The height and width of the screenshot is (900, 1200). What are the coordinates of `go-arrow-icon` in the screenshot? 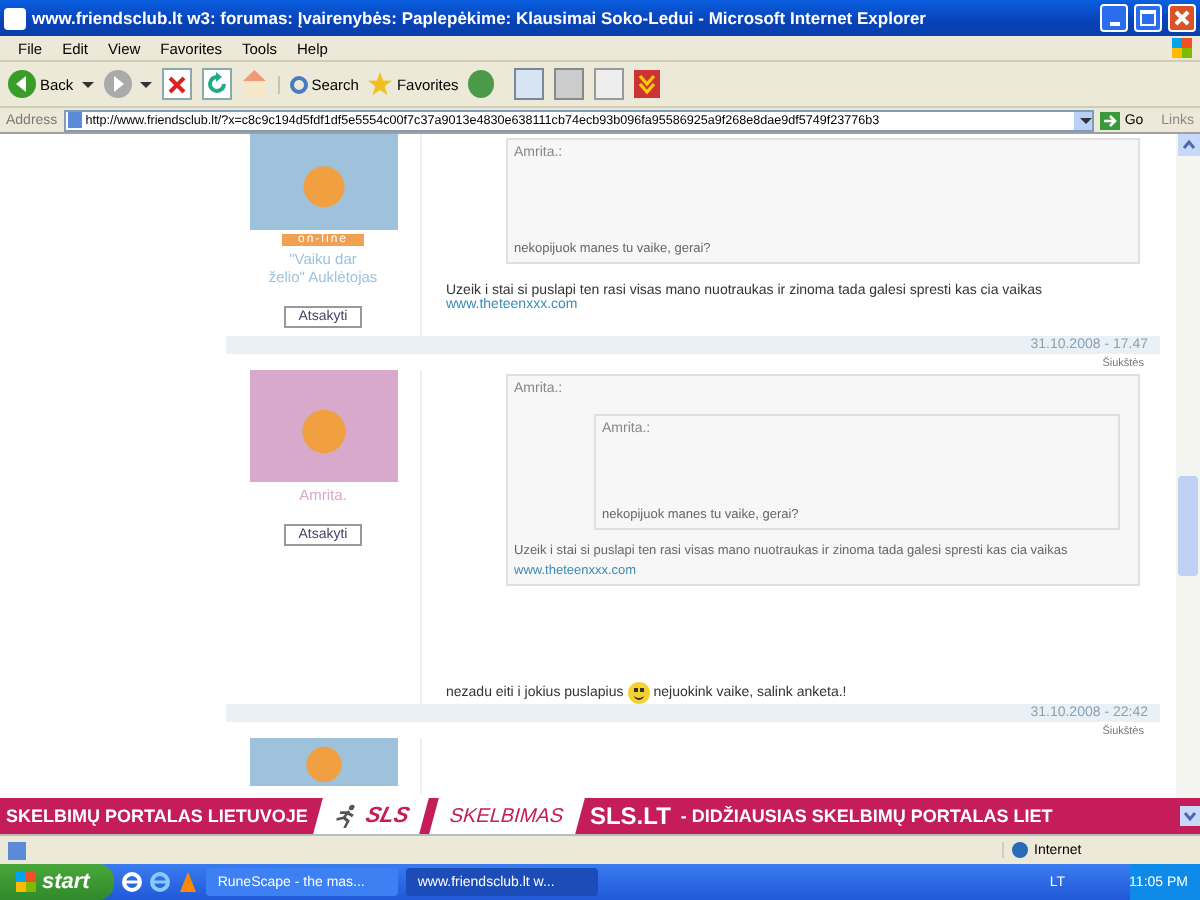 It's located at (1110, 120).